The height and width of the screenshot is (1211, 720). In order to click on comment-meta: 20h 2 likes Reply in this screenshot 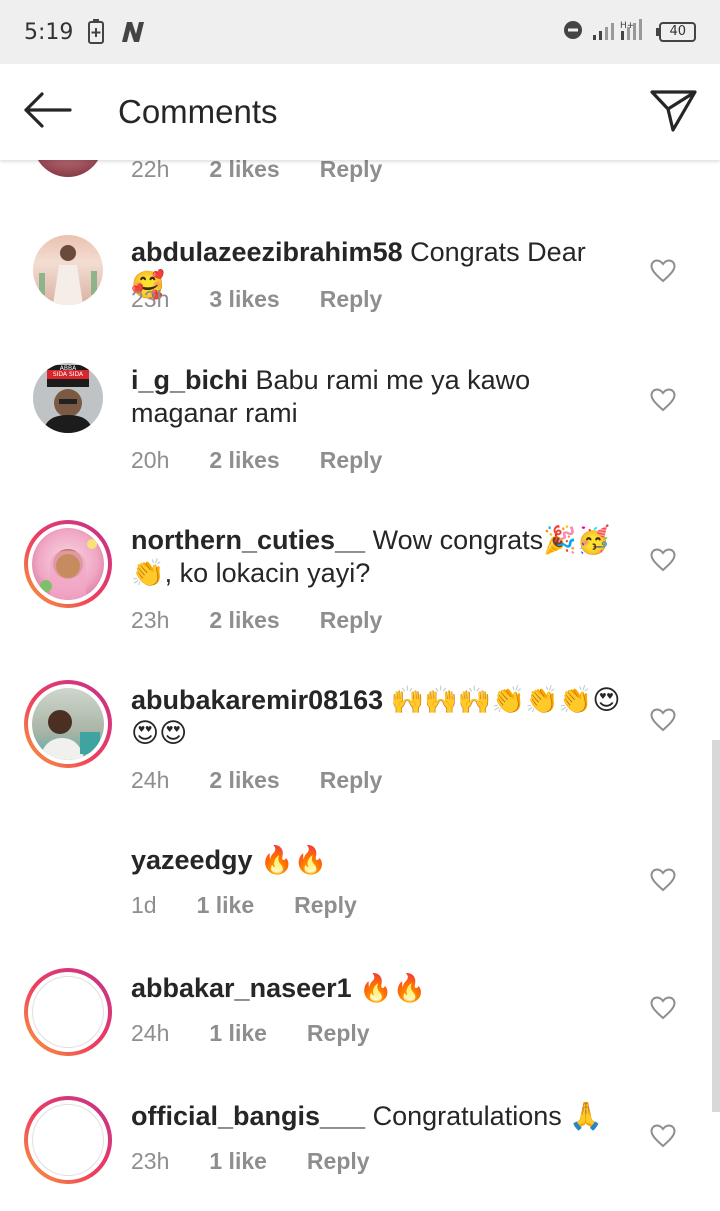, I will do `click(276, 460)`.